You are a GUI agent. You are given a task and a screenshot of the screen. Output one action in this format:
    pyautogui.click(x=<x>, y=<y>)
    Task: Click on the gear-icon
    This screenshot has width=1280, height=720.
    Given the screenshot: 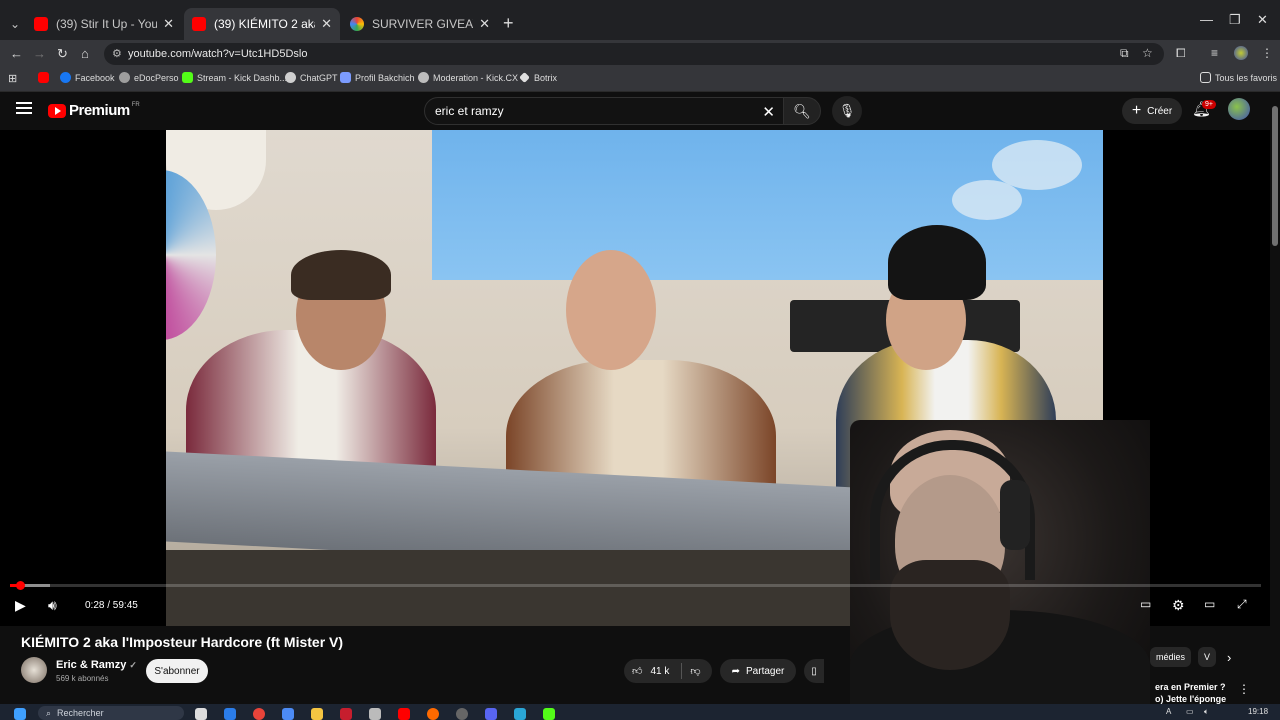 What is the action you would take?
    pyautogui.click(x=423, y=77)
    